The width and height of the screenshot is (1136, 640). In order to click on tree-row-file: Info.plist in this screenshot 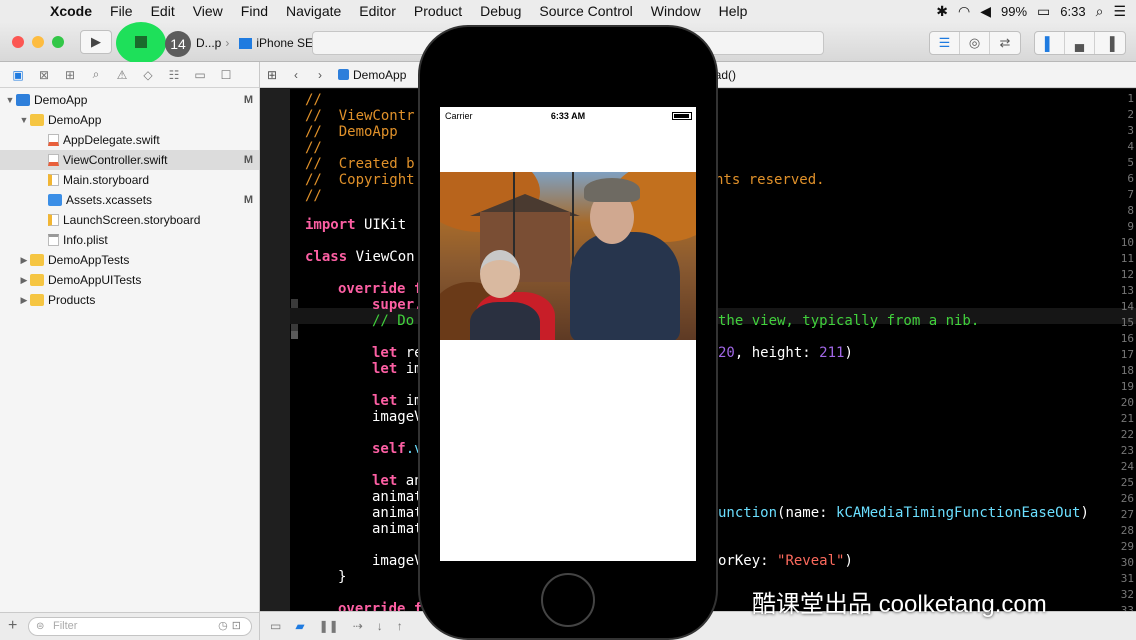, I will do `click(129, 240)`.